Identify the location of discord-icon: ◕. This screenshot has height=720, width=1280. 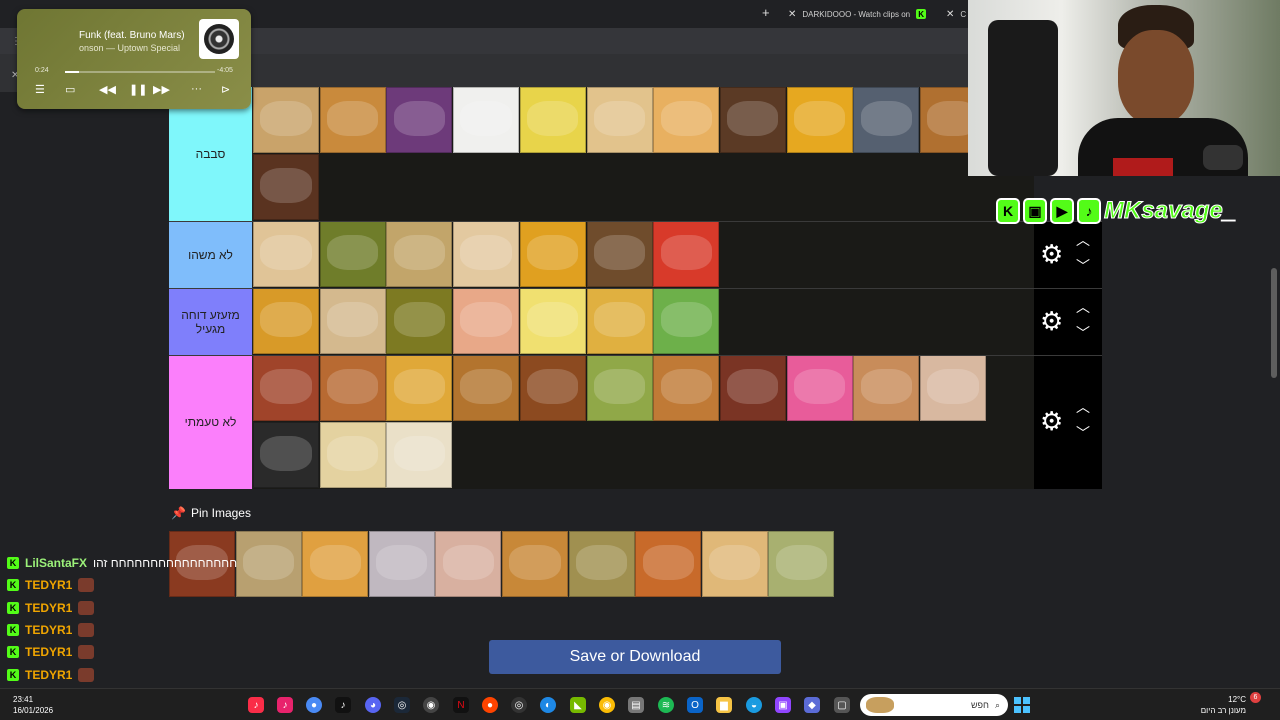
(373, 705).